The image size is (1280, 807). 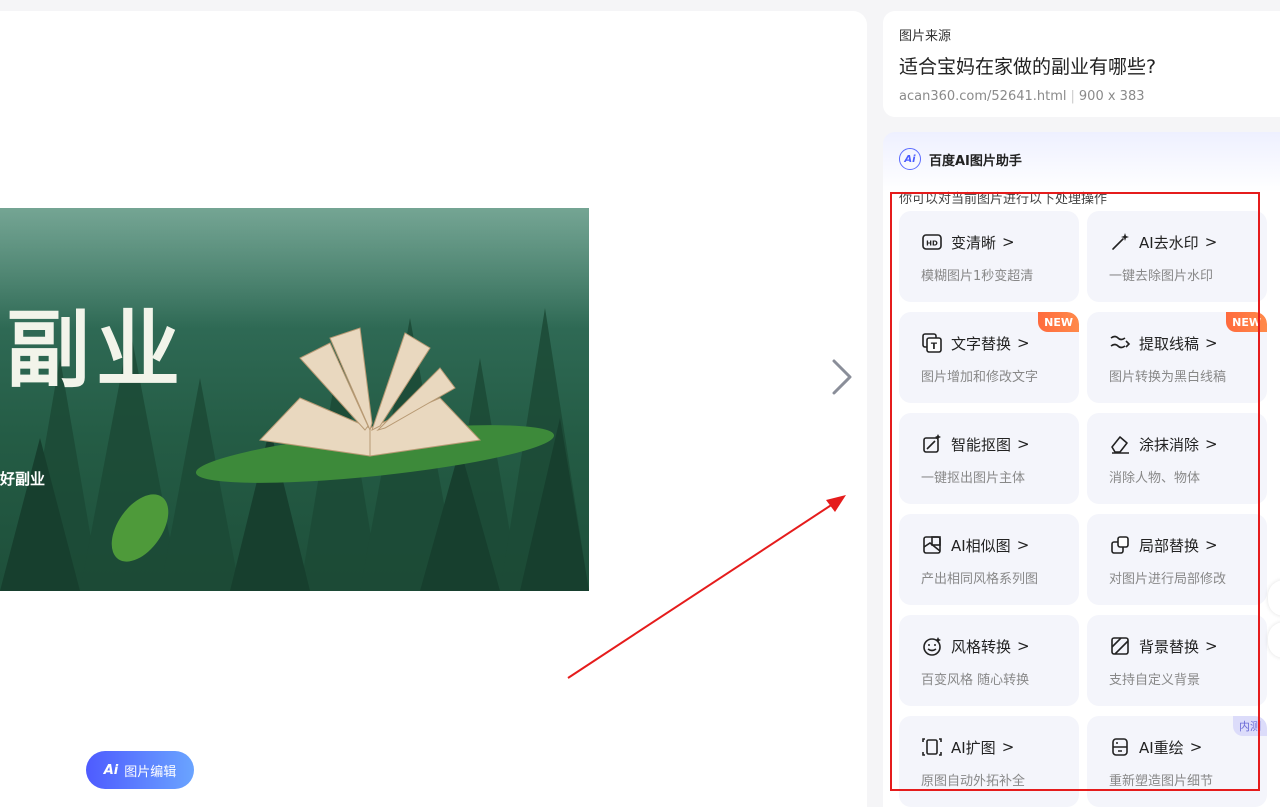 What do you see at coordinates (1177, 559) in the screenshot?
I see `tool-partial-replace: 局部替换 > 对图片进行局部修改` at bounding box center [1177, 559].